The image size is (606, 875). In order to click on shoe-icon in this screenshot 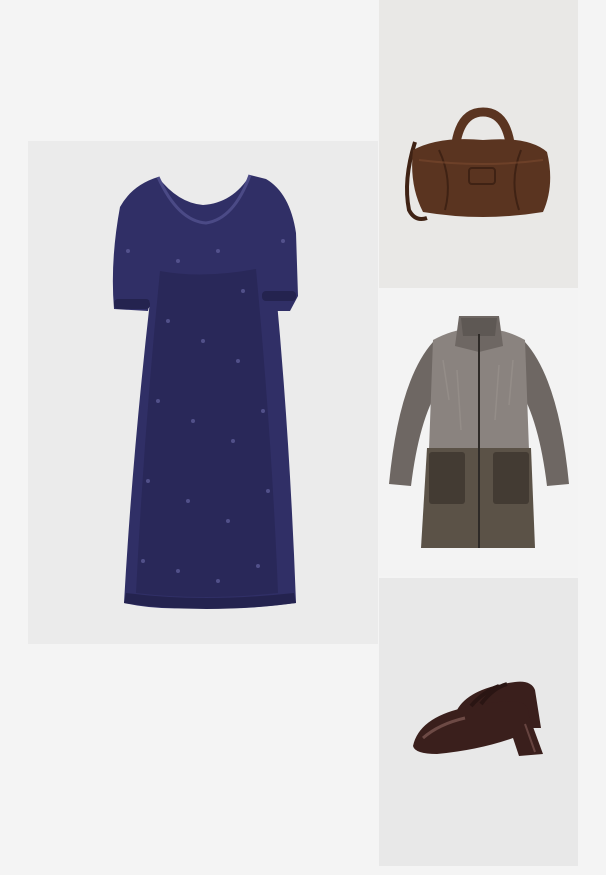, I will do `click(478, 718)`.